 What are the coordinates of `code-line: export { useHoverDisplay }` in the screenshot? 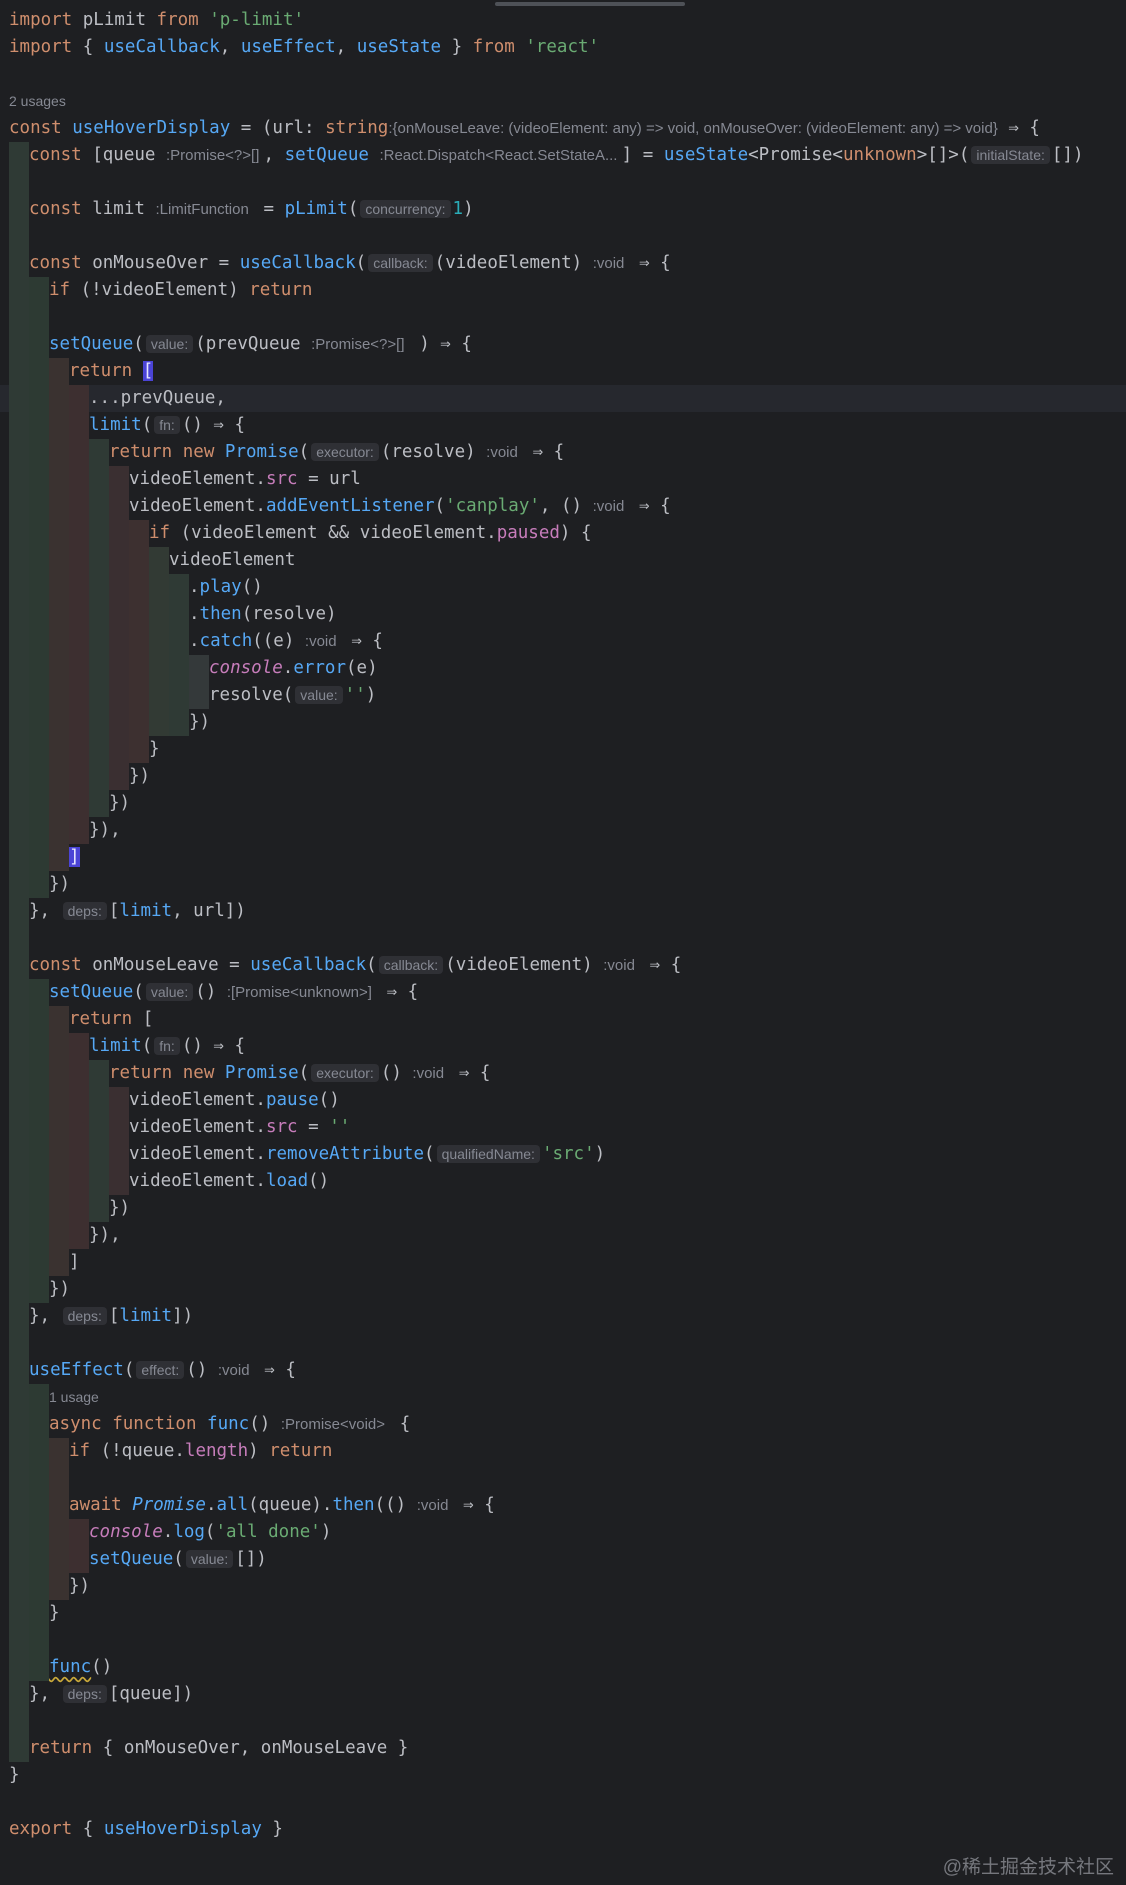 It's located at (563, 1829).